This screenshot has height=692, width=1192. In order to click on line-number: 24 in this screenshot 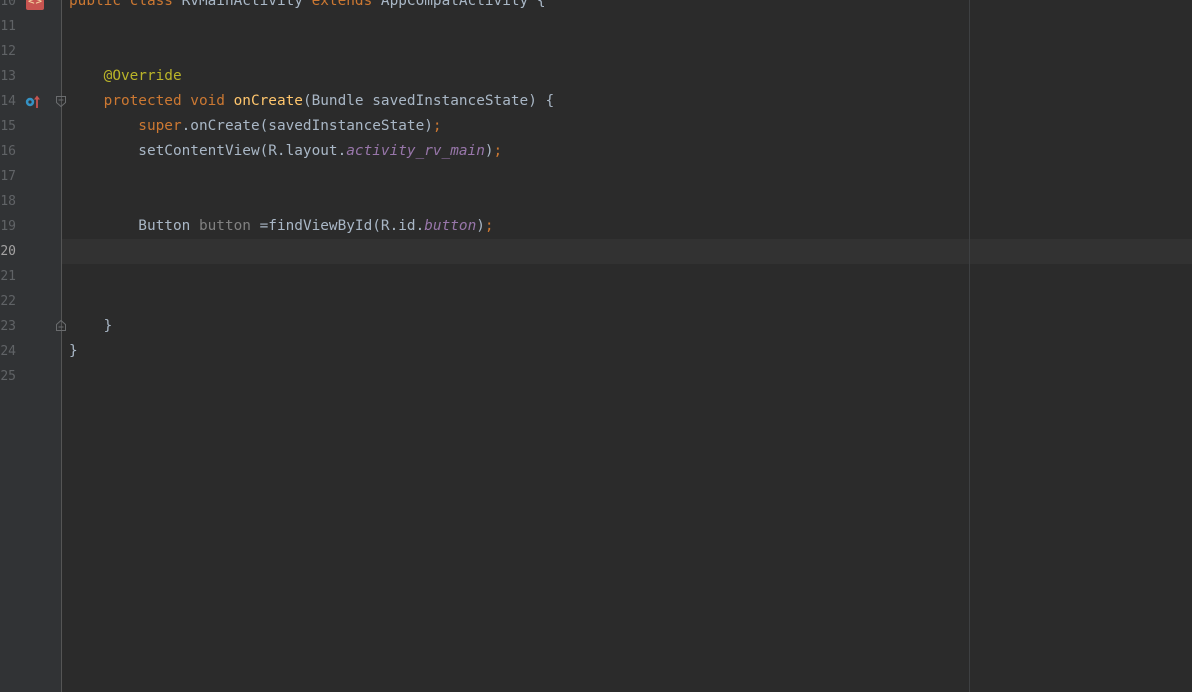, I will do `click(8, 351)`.